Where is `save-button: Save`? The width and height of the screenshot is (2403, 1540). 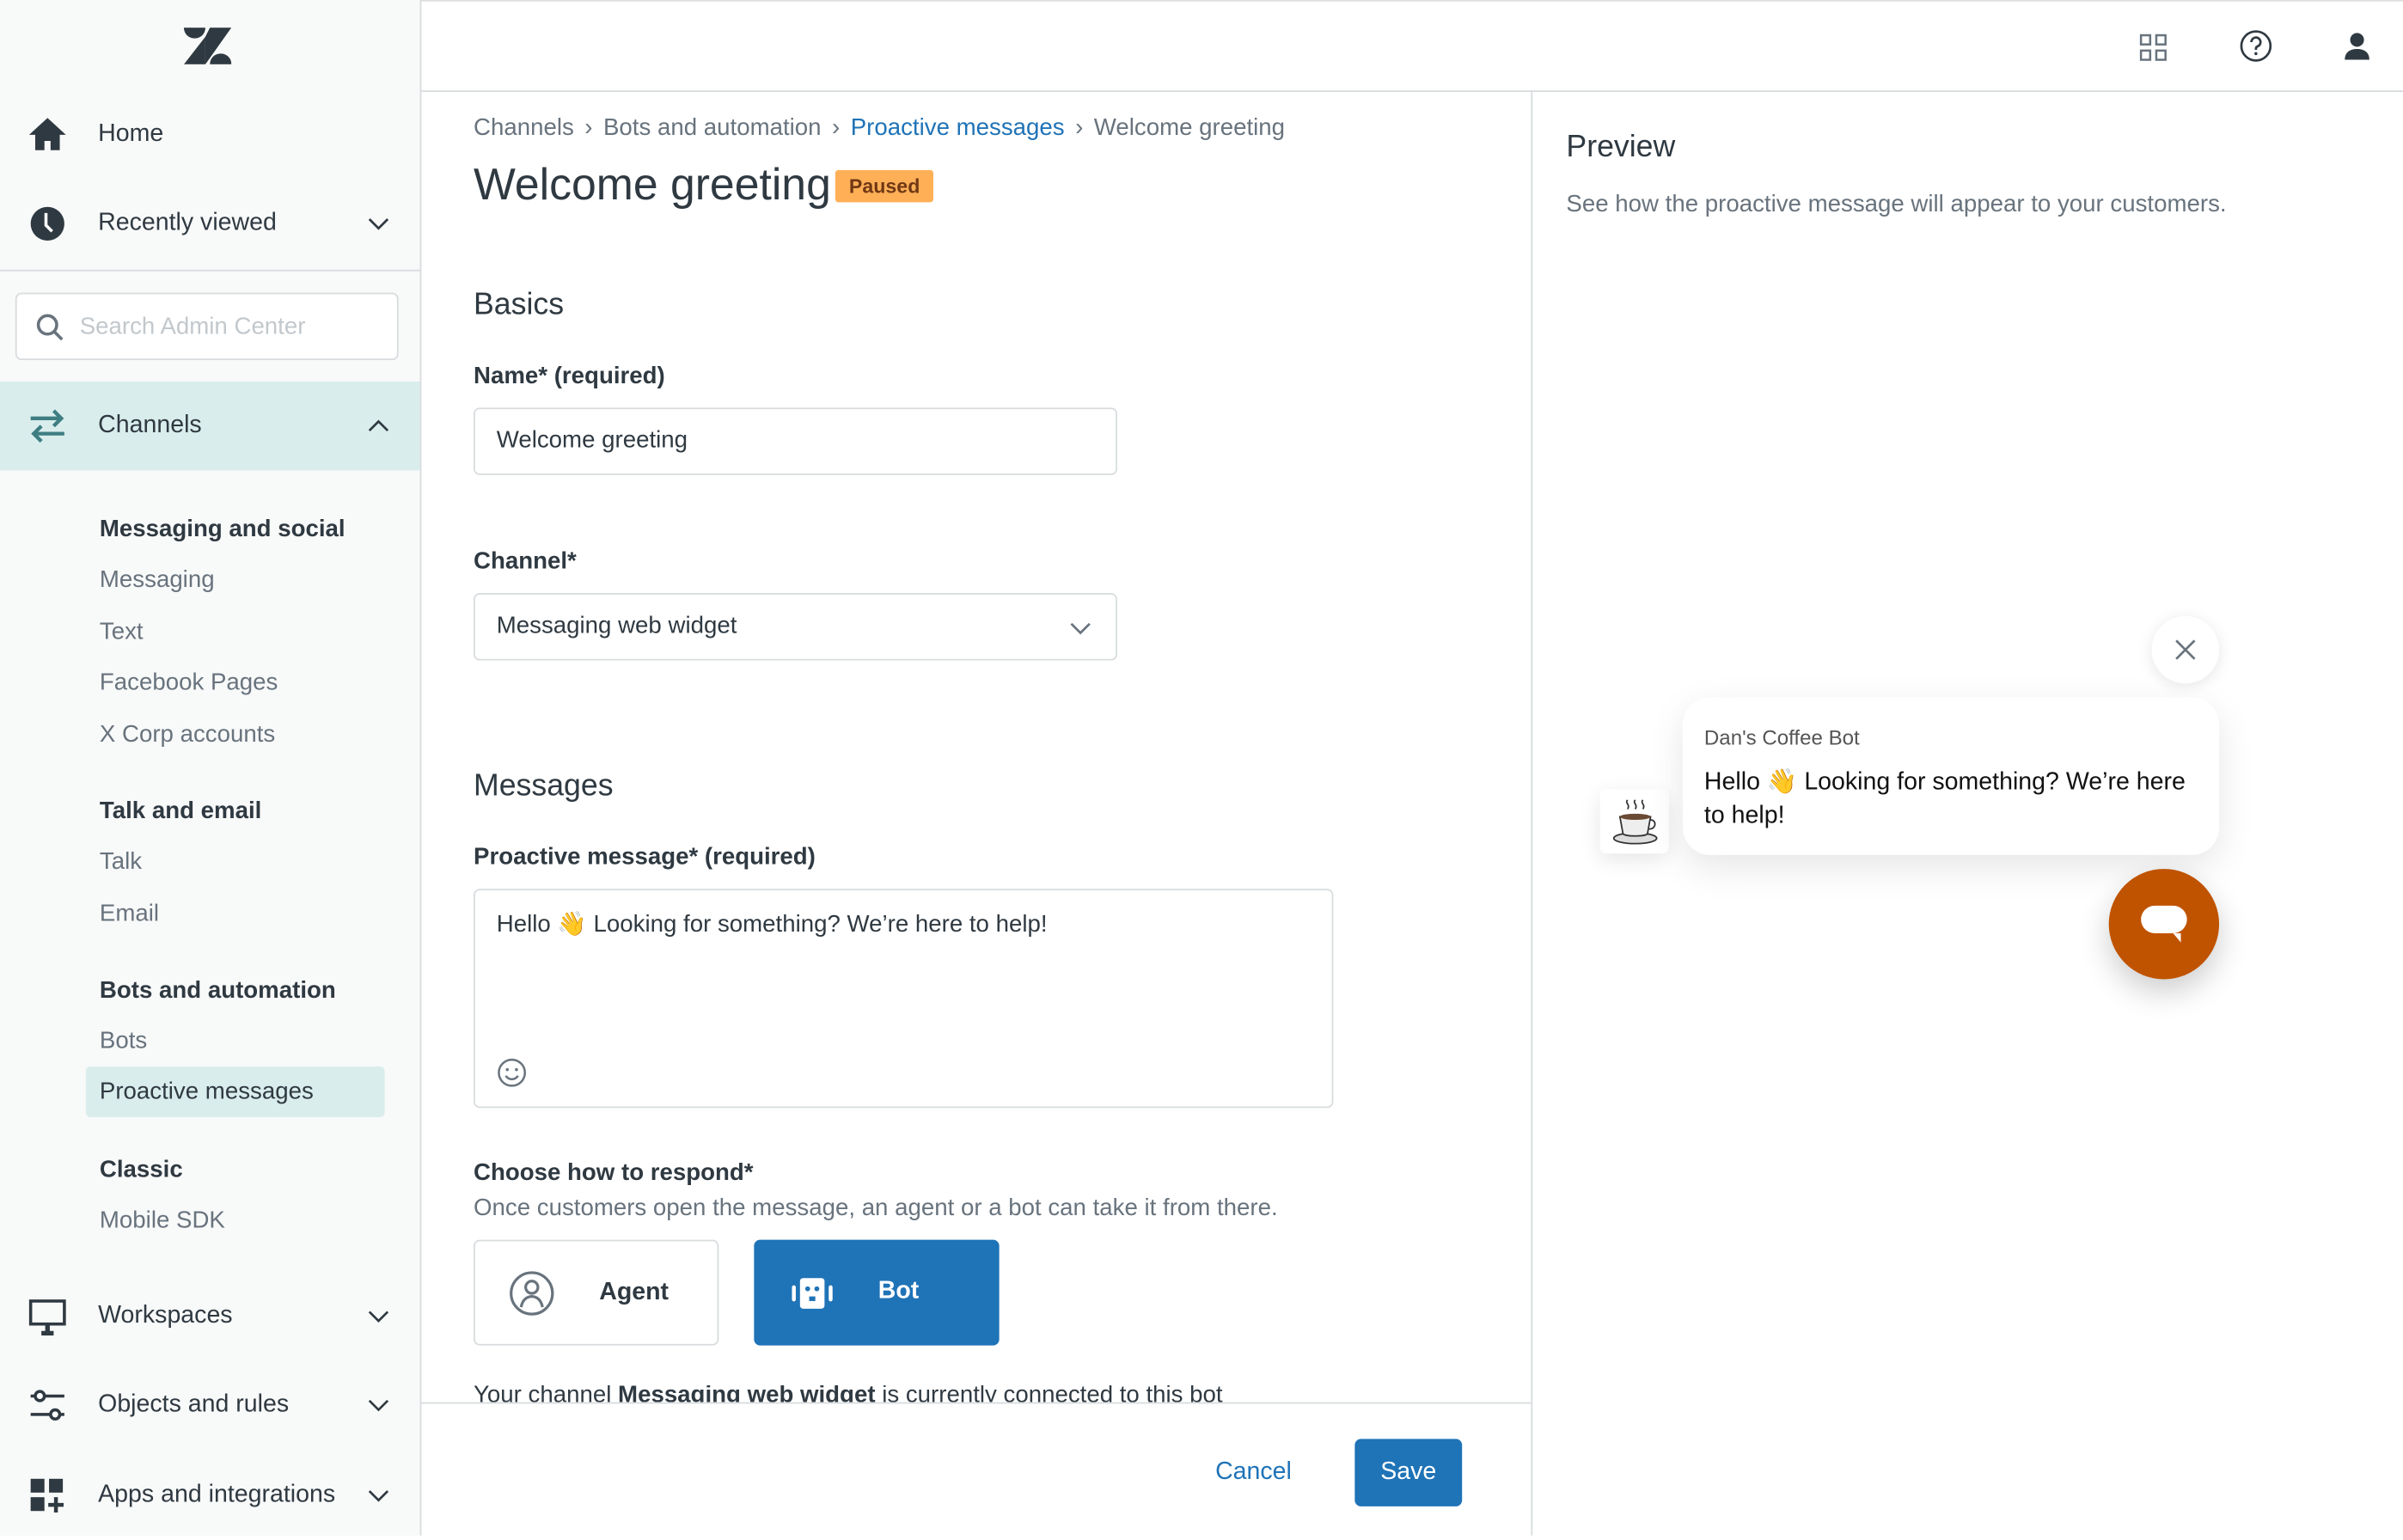
save-button: Save is located at coordinates (1408, 1472).